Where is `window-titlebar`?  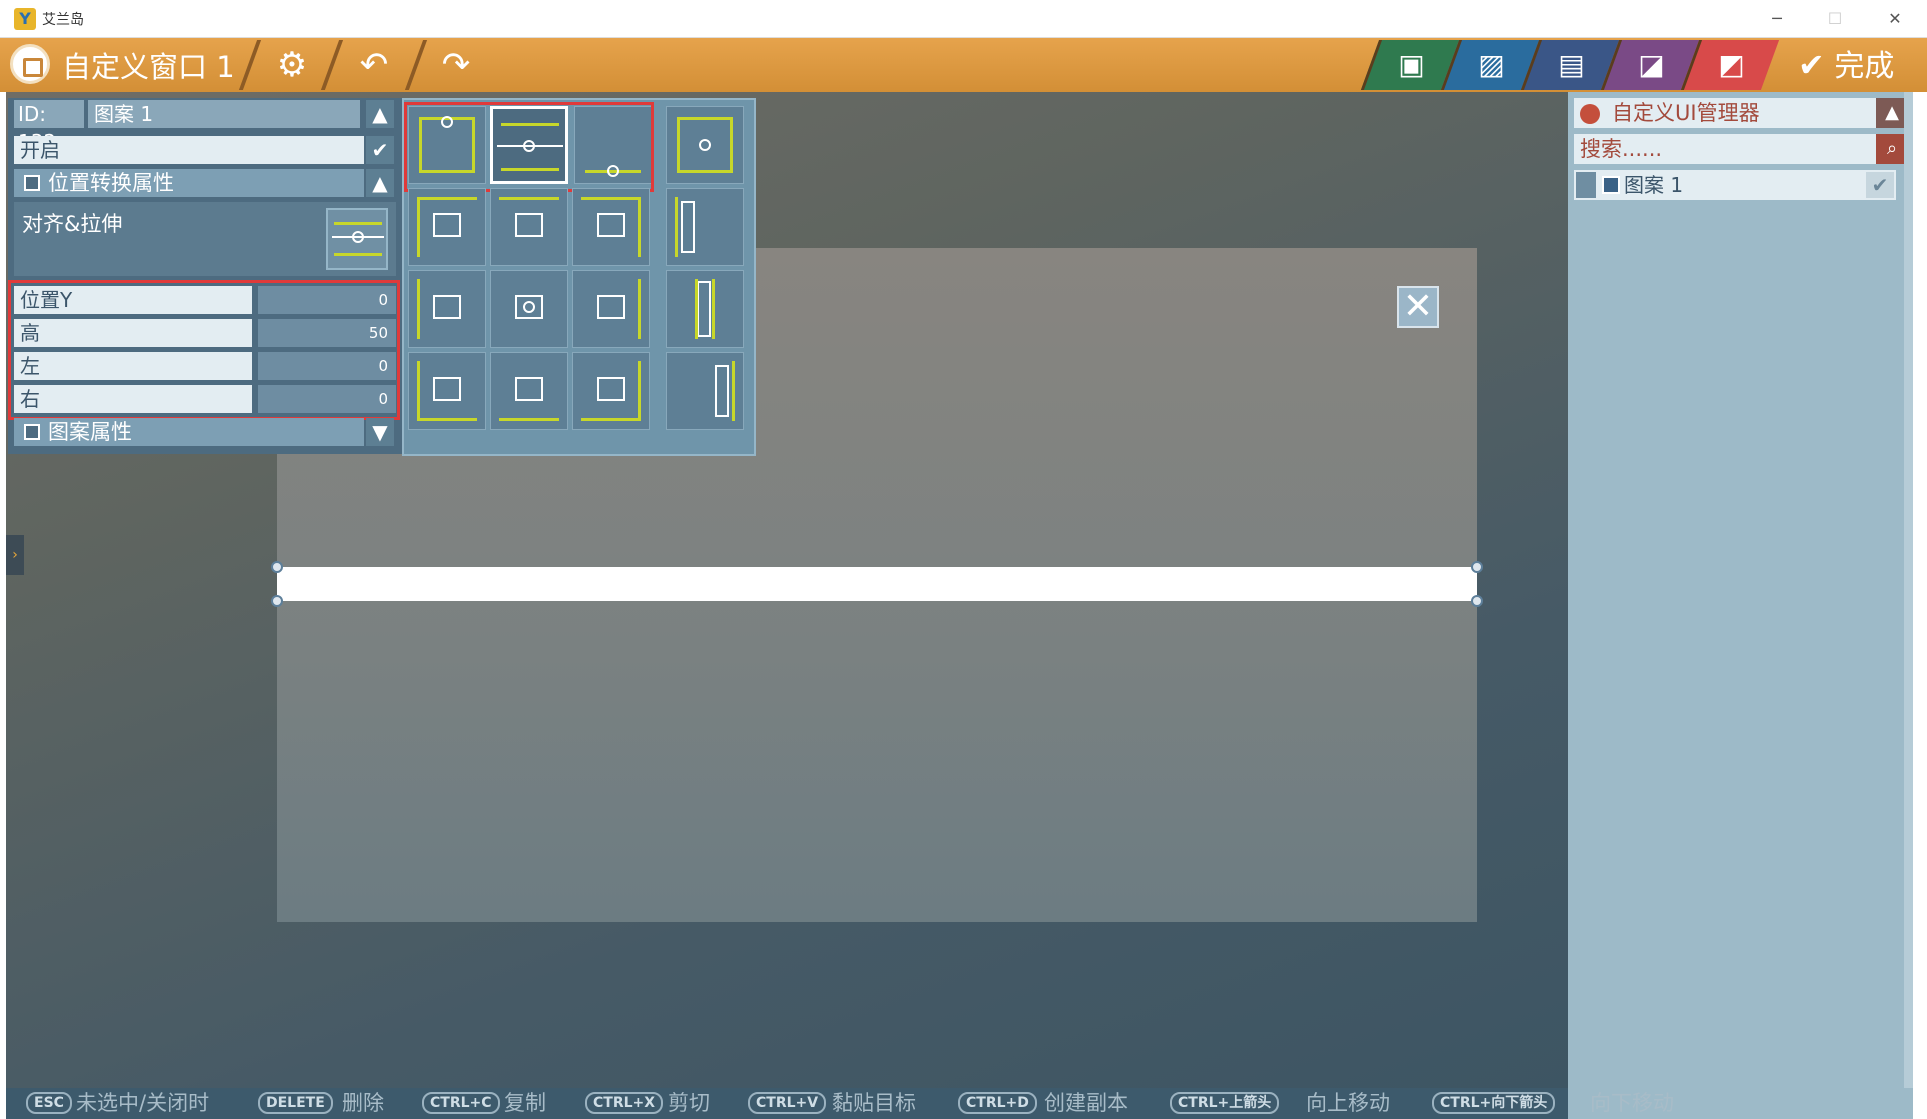
window-titlebar is located at coordinates (963, 19).